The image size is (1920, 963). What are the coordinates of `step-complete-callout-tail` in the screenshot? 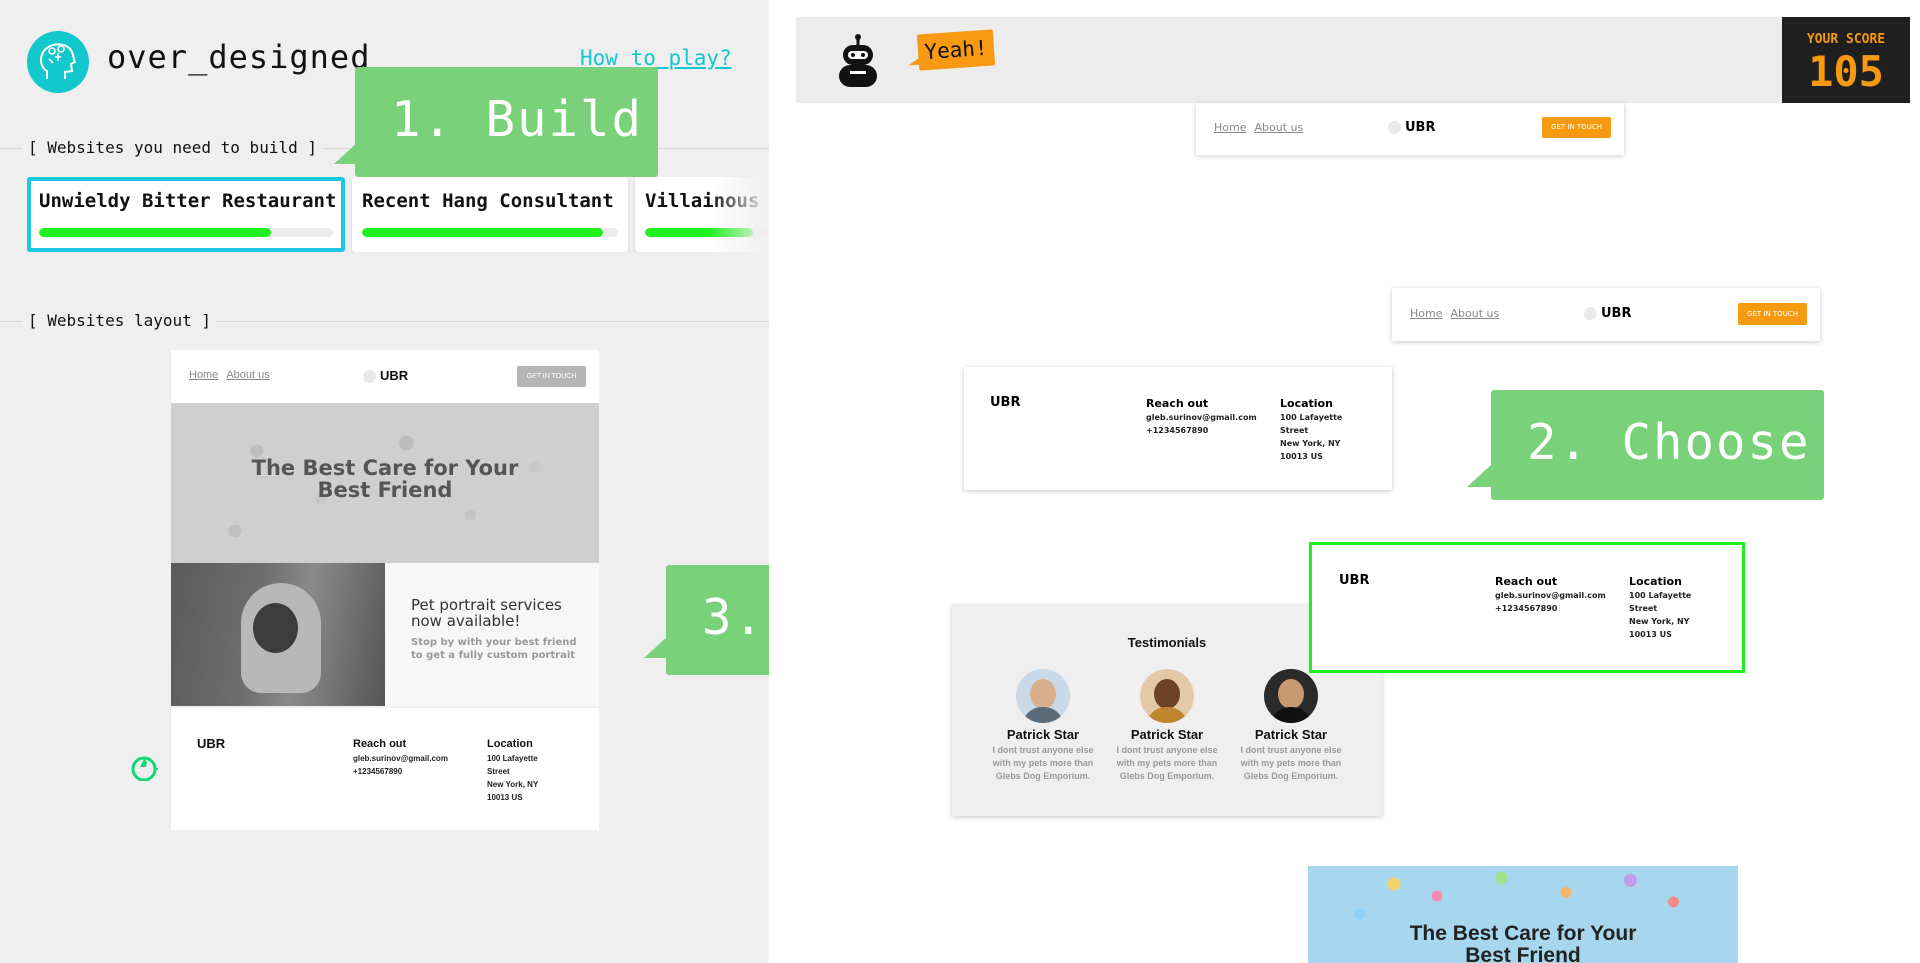 It's located at (656, 647).